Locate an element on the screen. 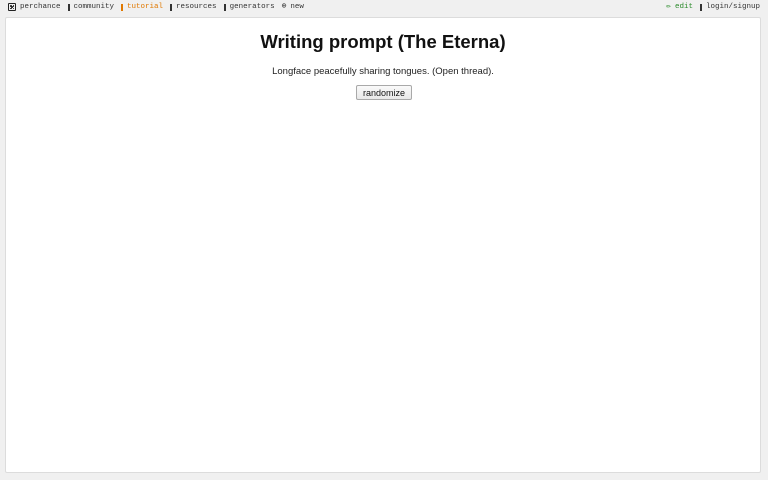 This screenshot has height=480, width=768. nav-label-new: new is located at coordinates (297, 7).